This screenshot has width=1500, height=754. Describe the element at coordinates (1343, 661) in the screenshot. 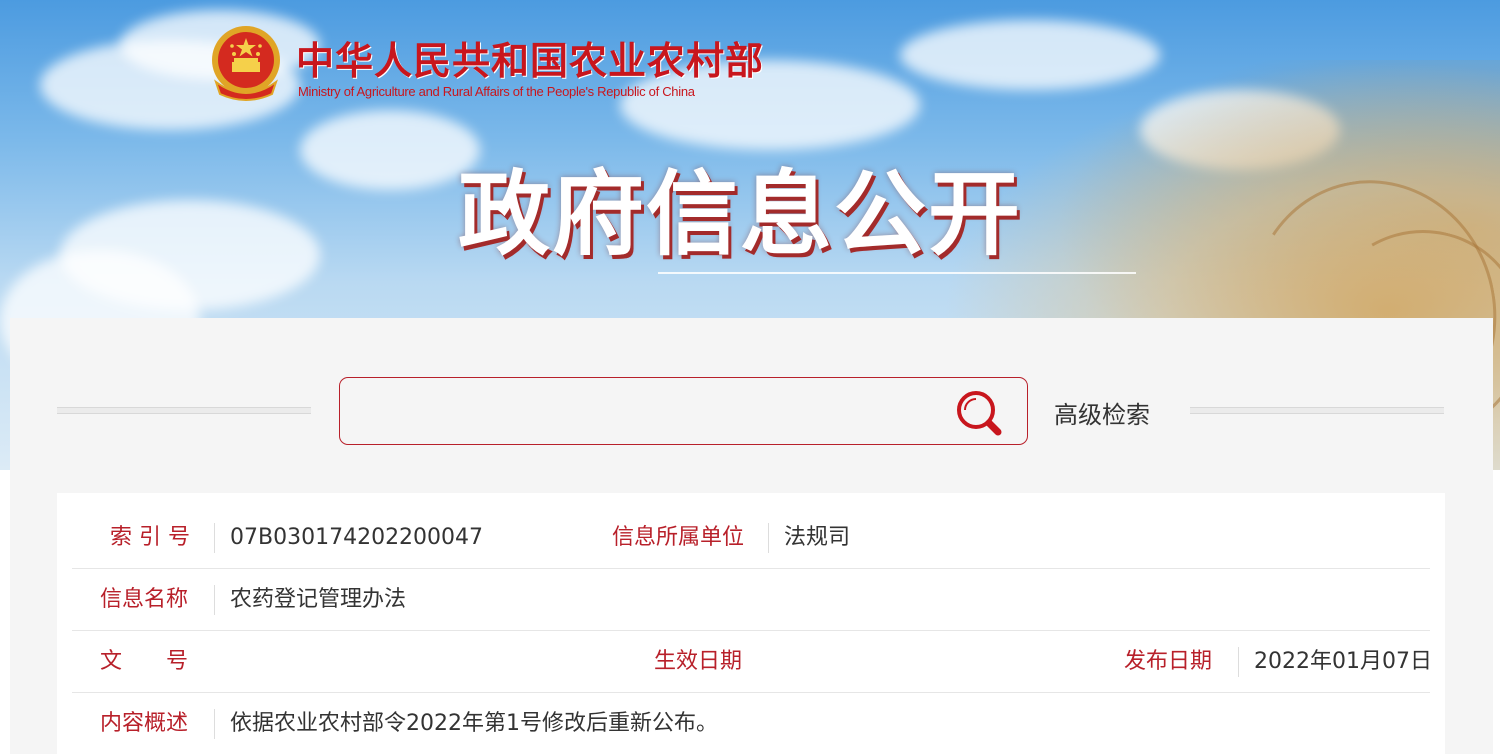

I see `publish-date-value: 2022年01月07日` at that location.